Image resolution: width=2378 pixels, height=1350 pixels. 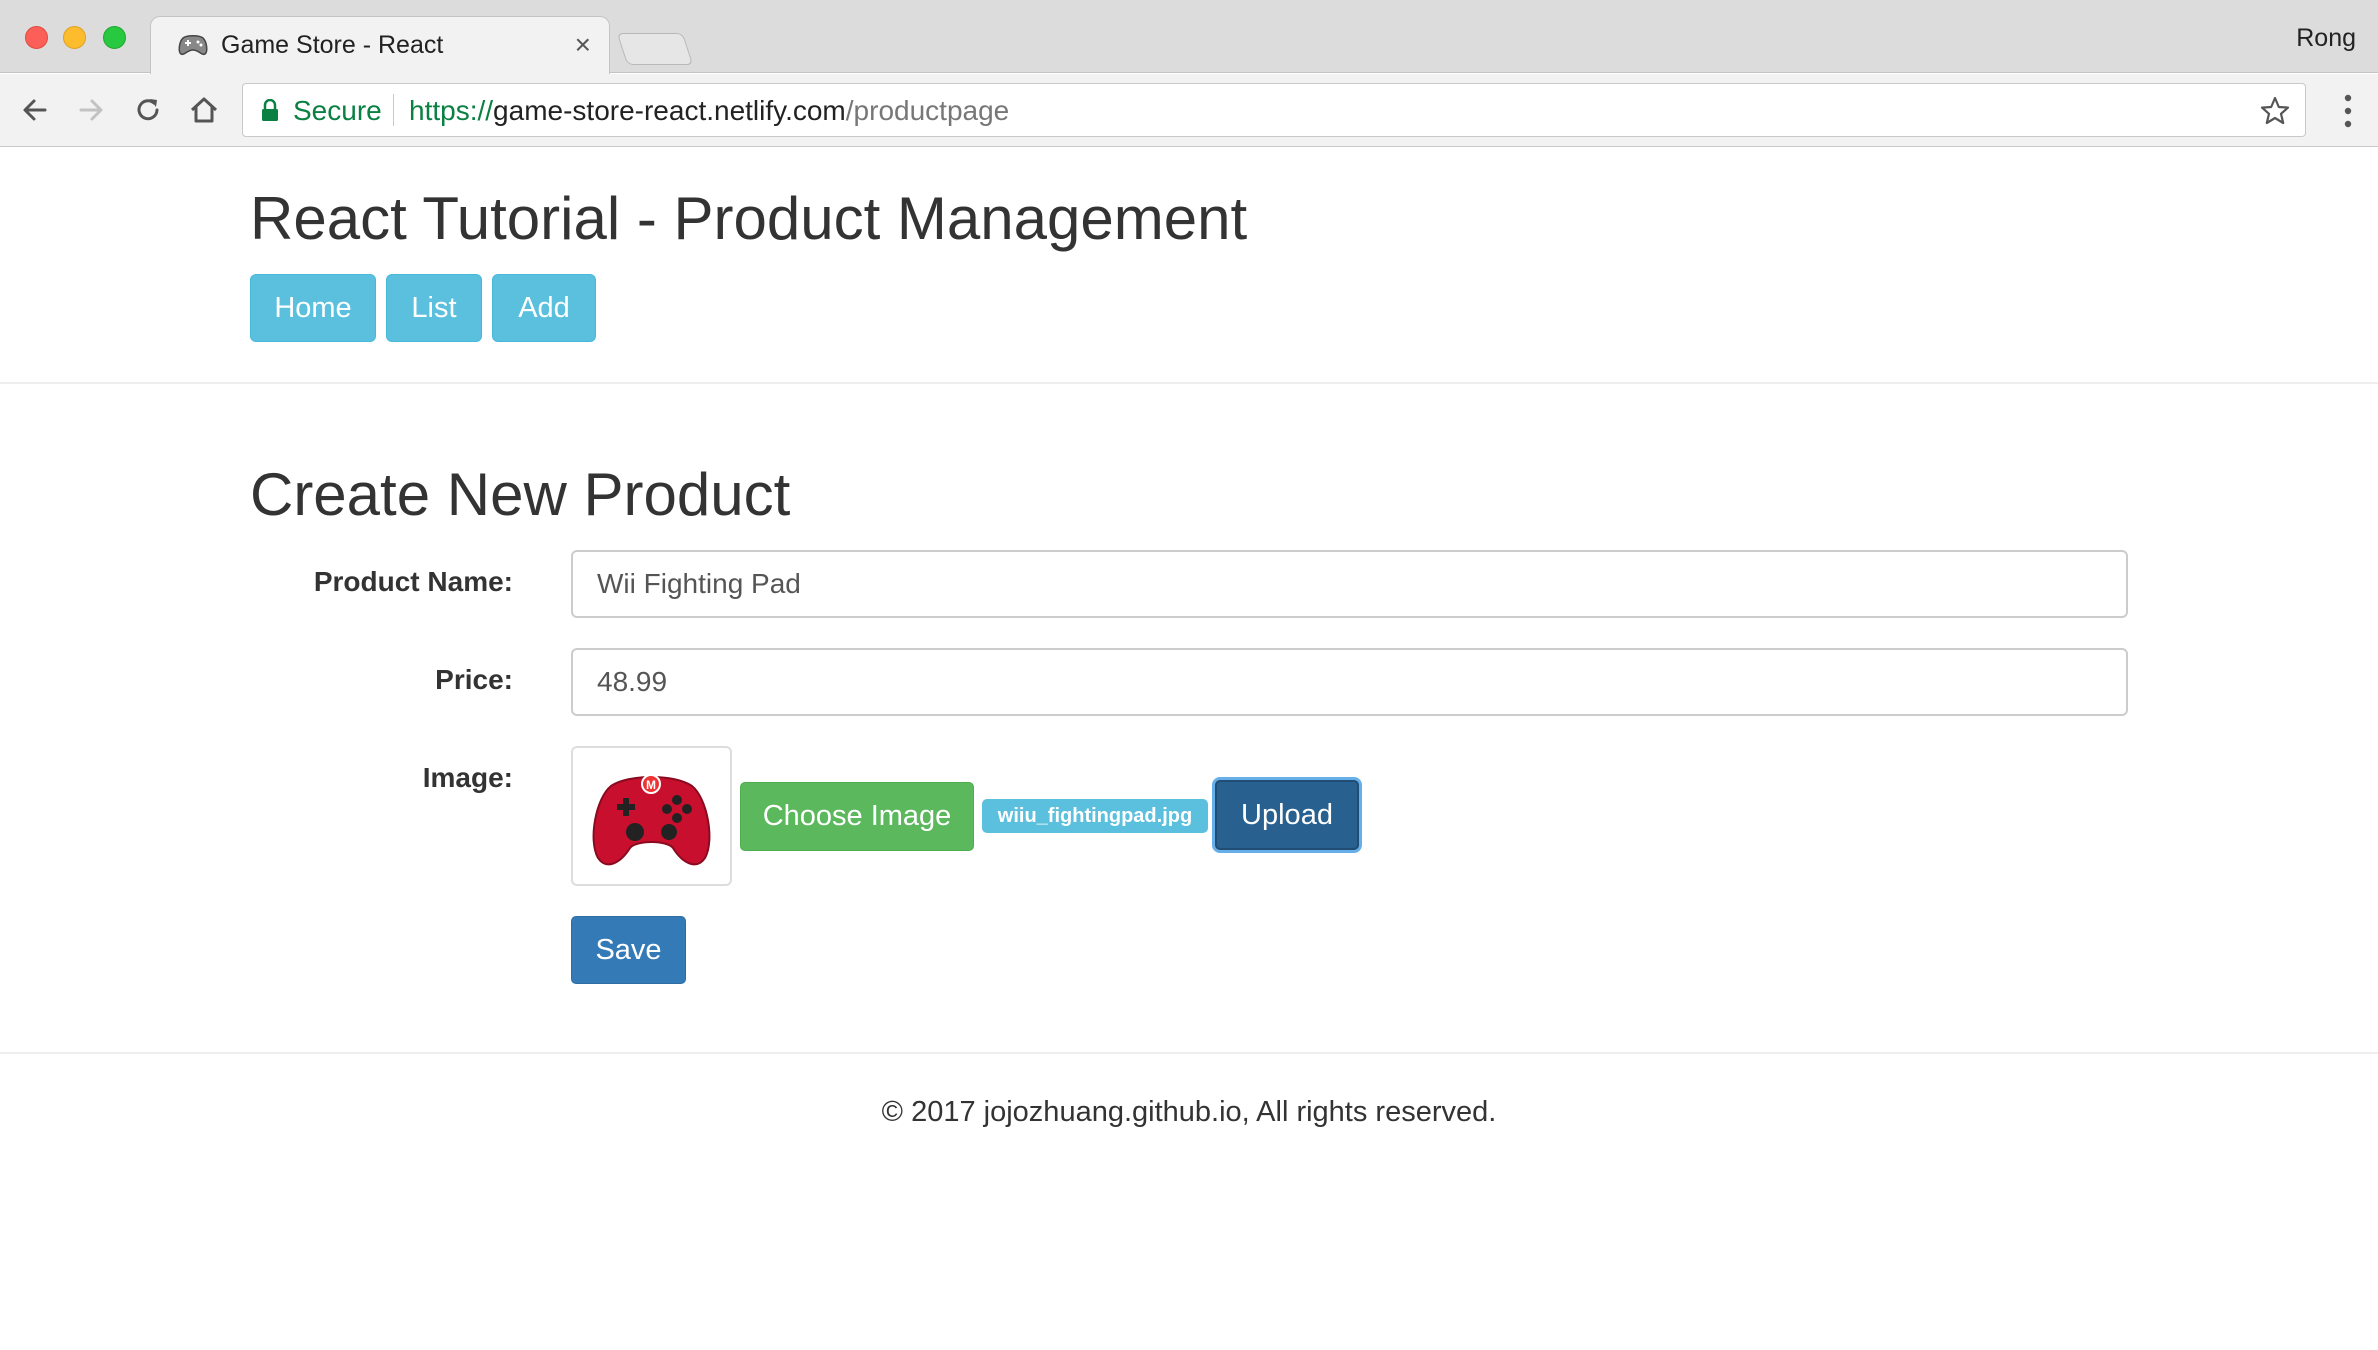 What do you see at coordinates (204, 110) in the screenshot?
I see `home-icon` at bounding box center [204, 110].